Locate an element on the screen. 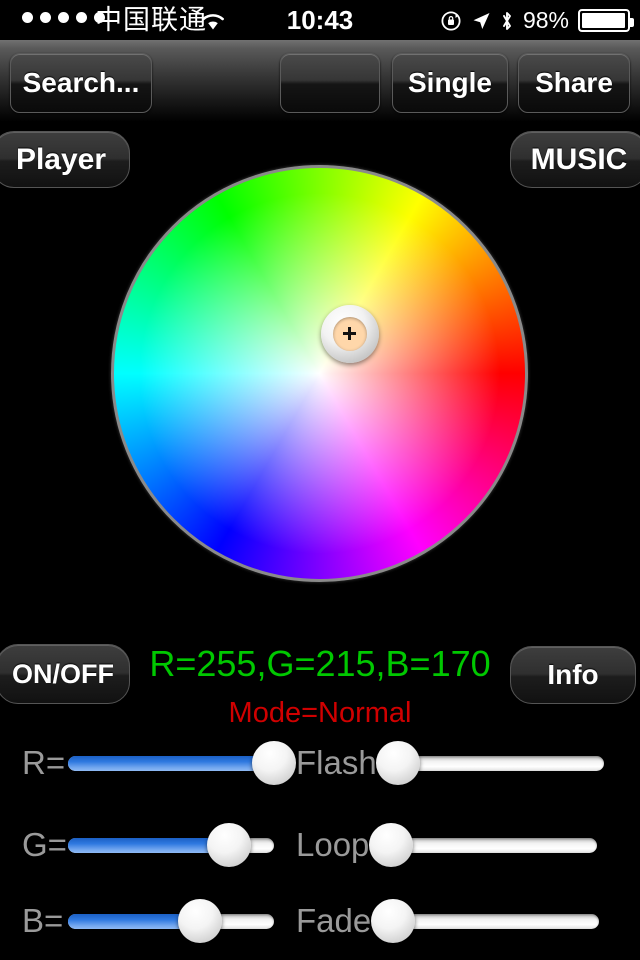 This screenshot has width=640, height=960. bluetooth-icon is located at coordinates (507, 20).